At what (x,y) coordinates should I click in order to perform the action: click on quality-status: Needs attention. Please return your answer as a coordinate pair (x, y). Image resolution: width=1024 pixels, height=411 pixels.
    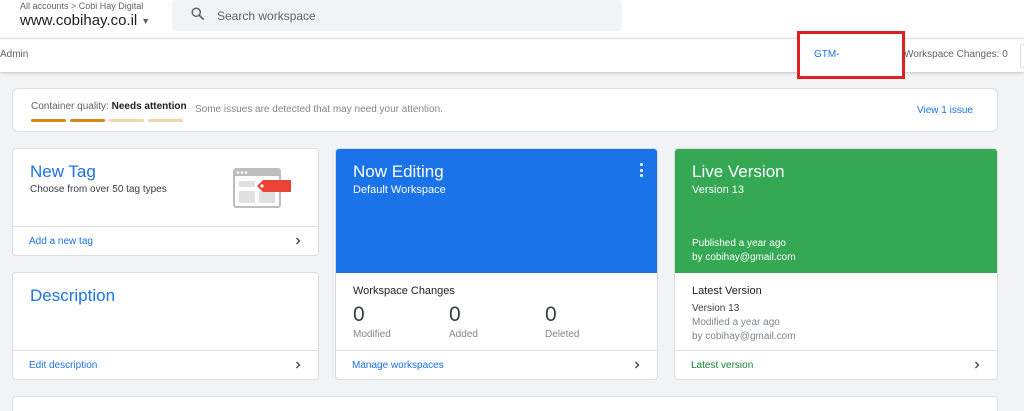
    Looking at the image, I should click on (149, 106).